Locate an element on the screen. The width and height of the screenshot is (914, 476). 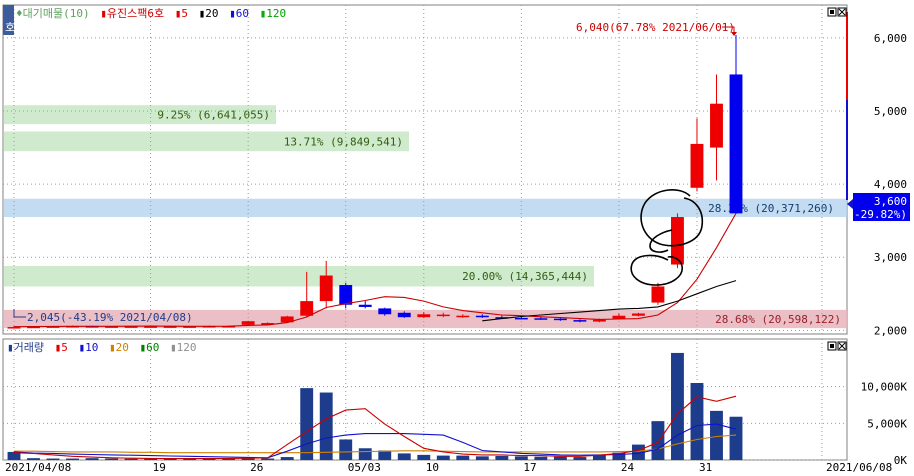
price-axis-tick: 4,000 is located at coordinates (890, 184).